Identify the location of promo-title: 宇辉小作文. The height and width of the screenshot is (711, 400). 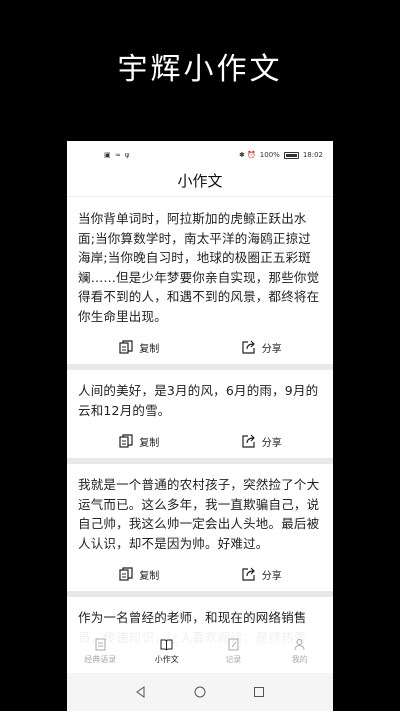
(200, 69).